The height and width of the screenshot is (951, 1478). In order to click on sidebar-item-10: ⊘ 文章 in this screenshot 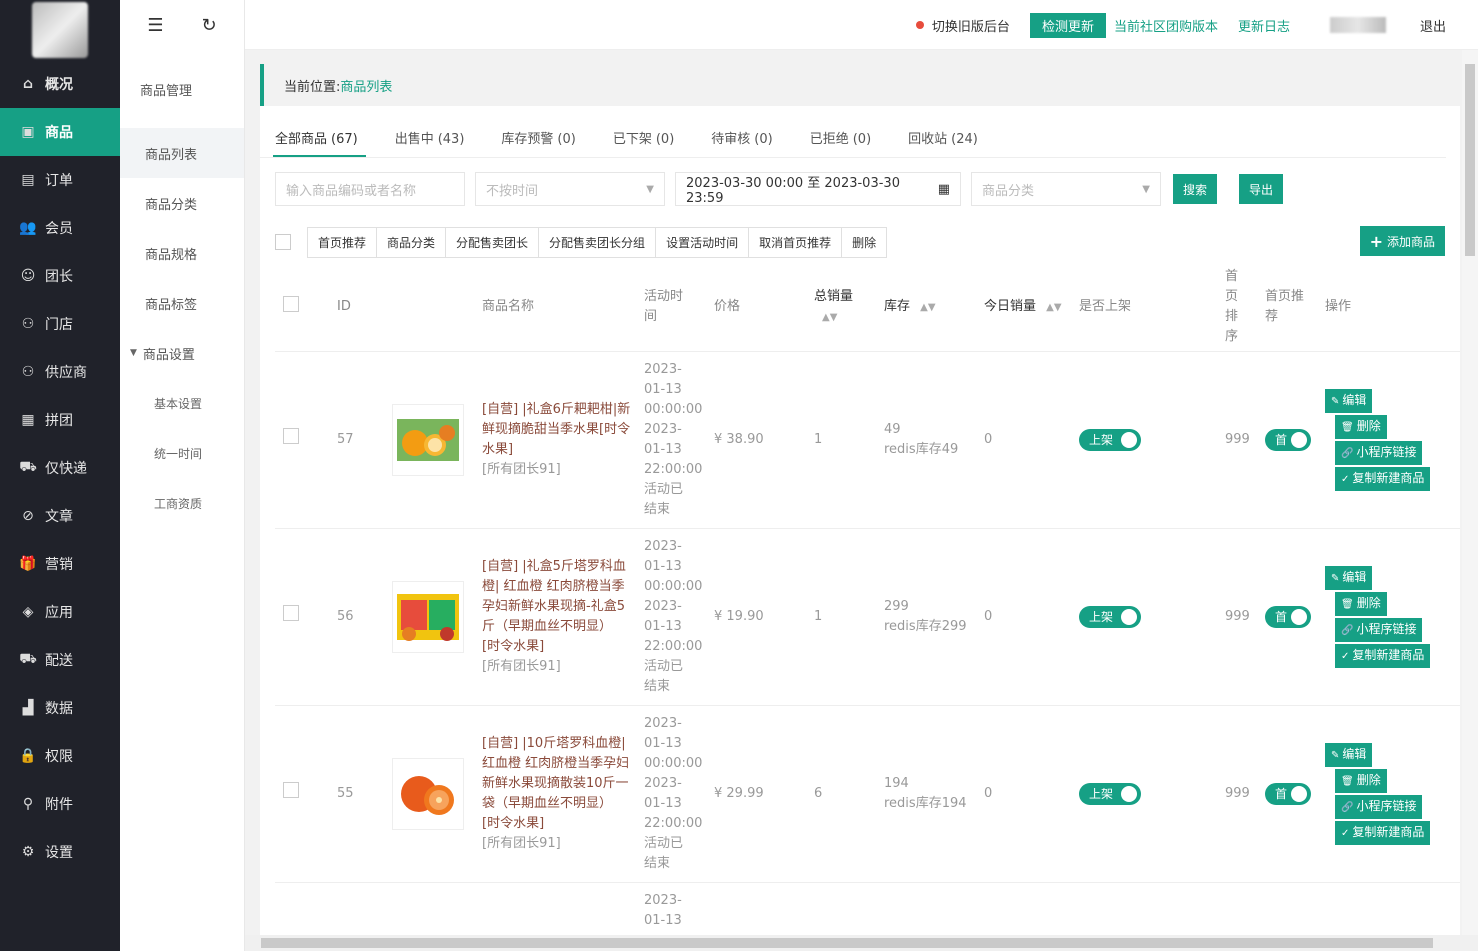, I will do `click(60, 516)`.